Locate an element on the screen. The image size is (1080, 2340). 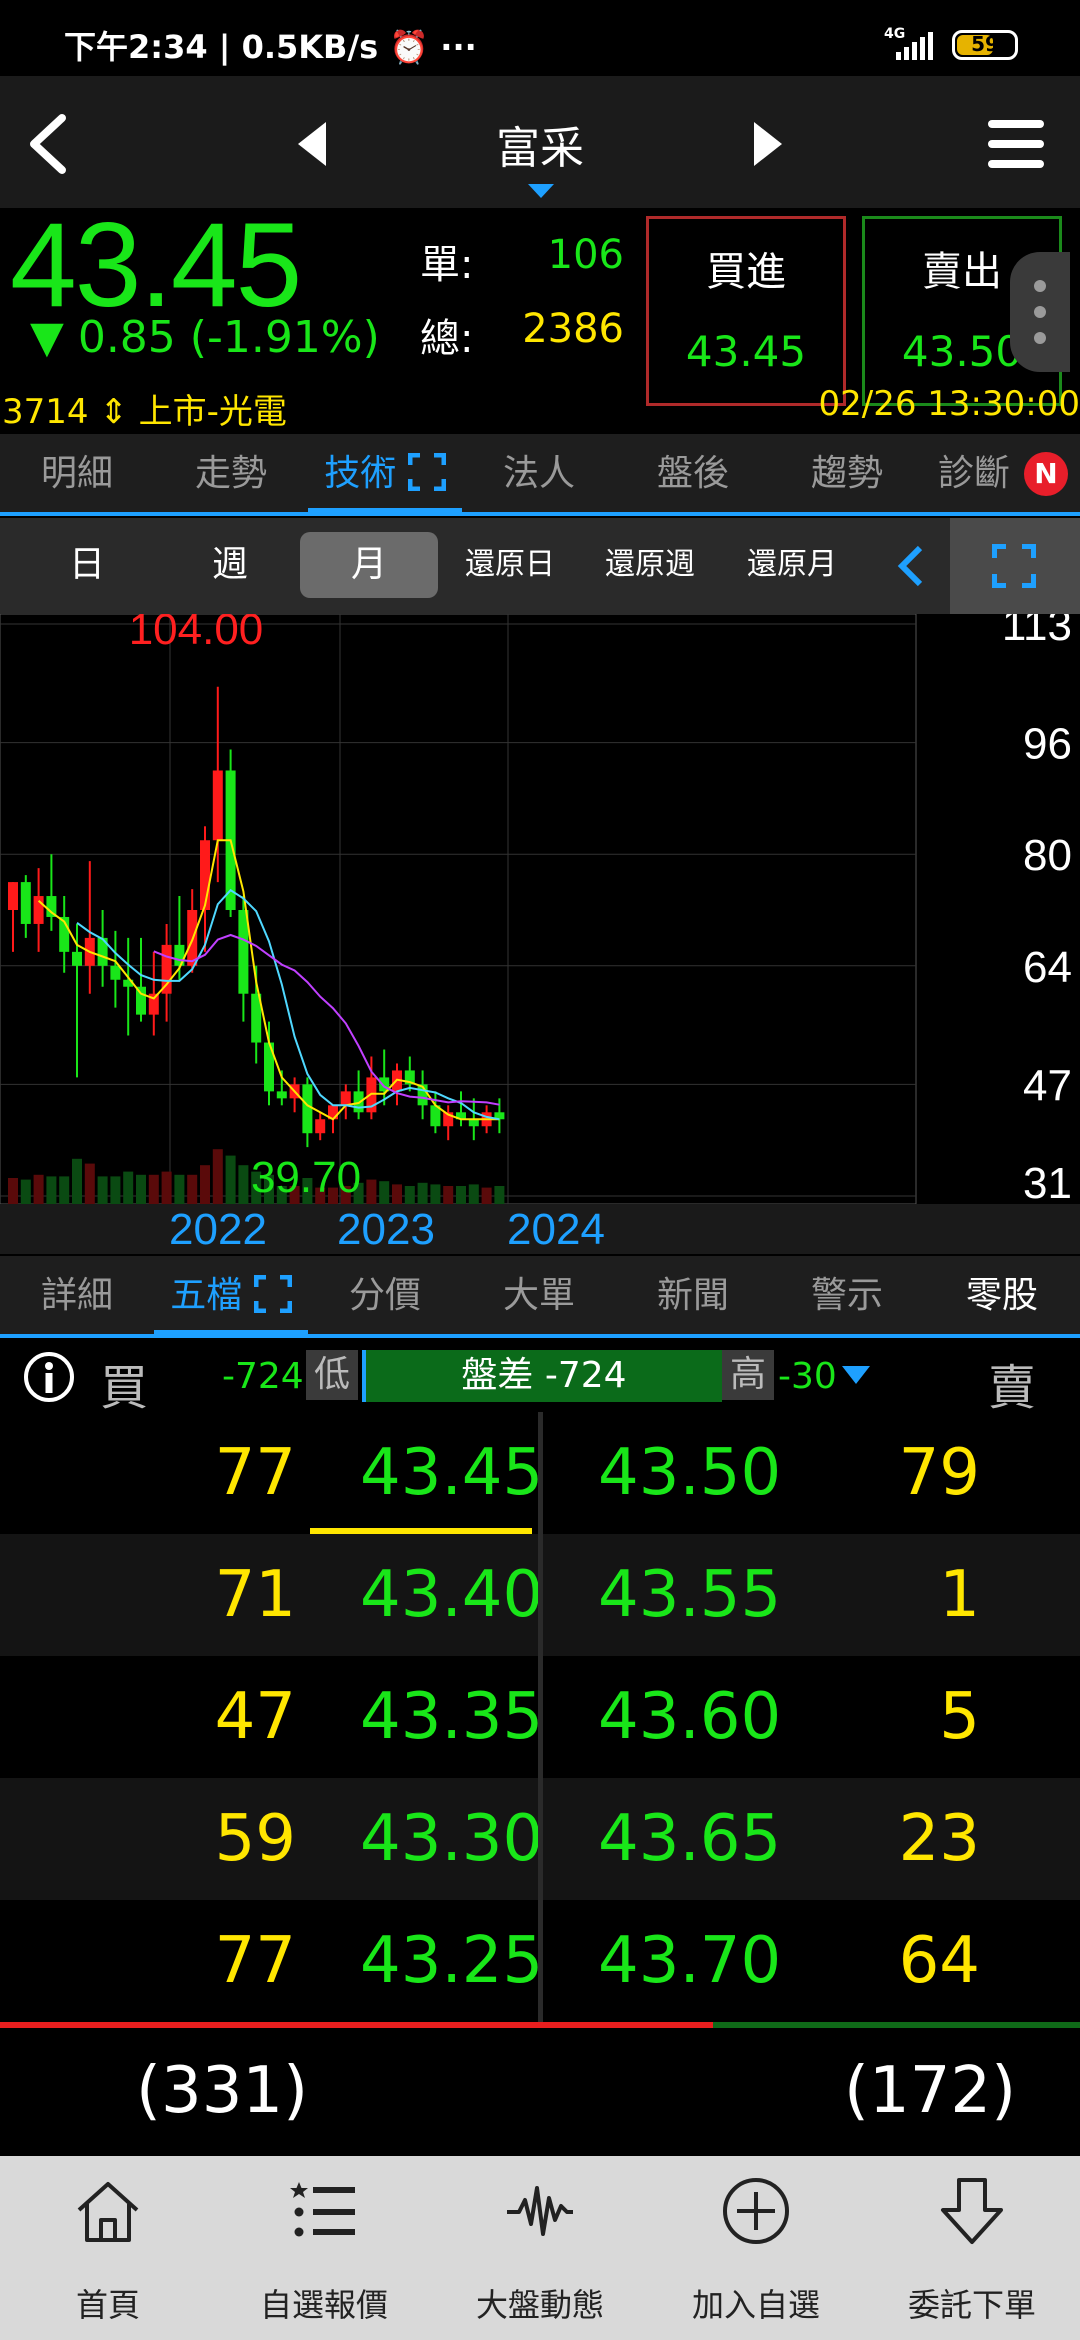
nav-market: 大盤動態 is located at coordinates (540, 2248).